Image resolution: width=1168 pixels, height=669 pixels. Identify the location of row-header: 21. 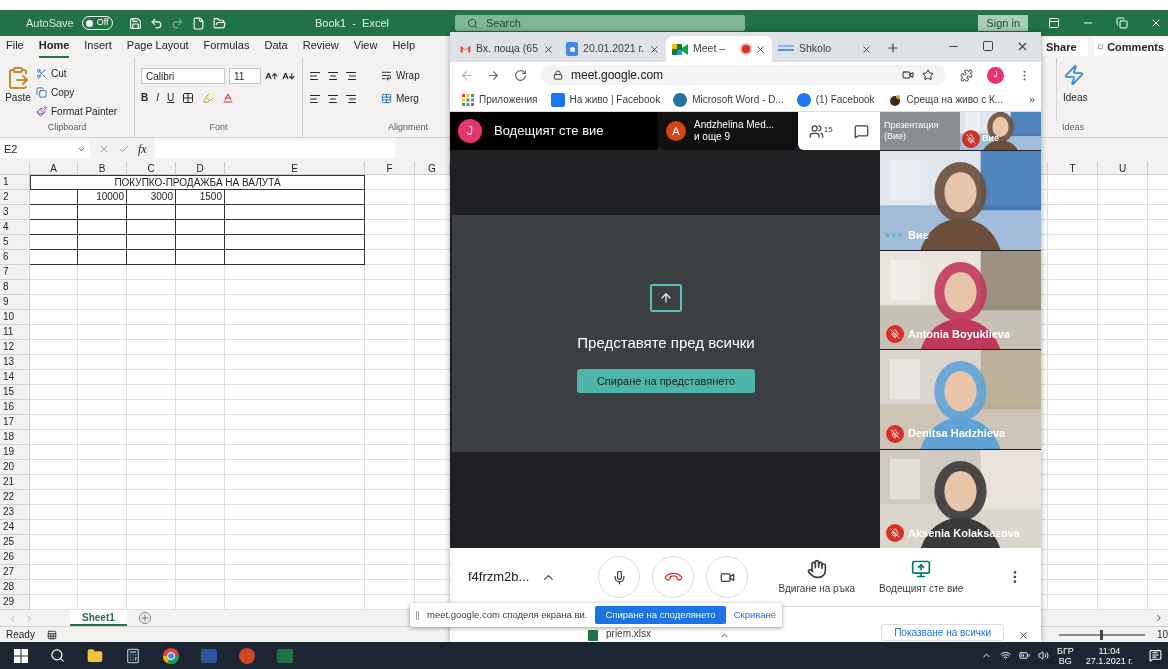
(15, 482).